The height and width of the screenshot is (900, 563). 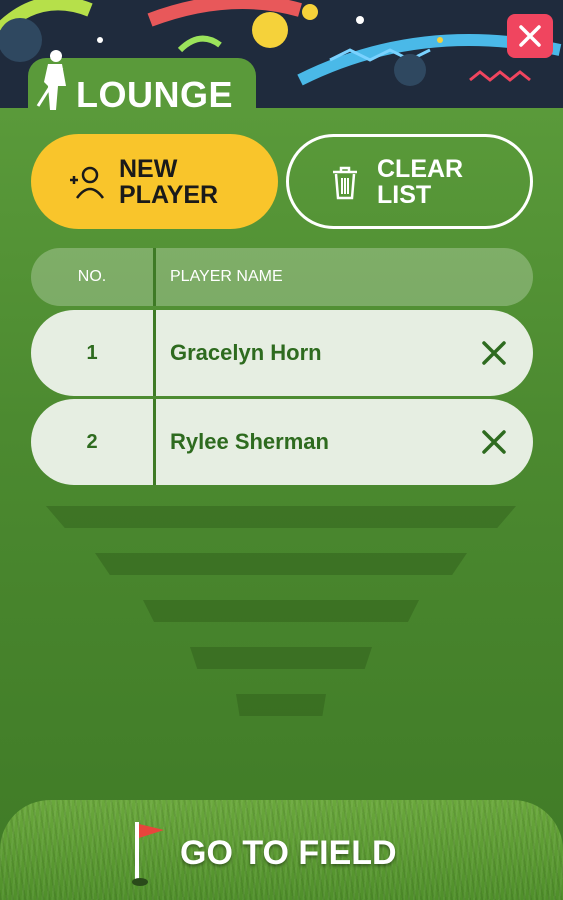 What do you see at coordinates (317, 442) in the screenshot?
I see `player-name: Rylee Sherman` at bounding box center [317, 442].